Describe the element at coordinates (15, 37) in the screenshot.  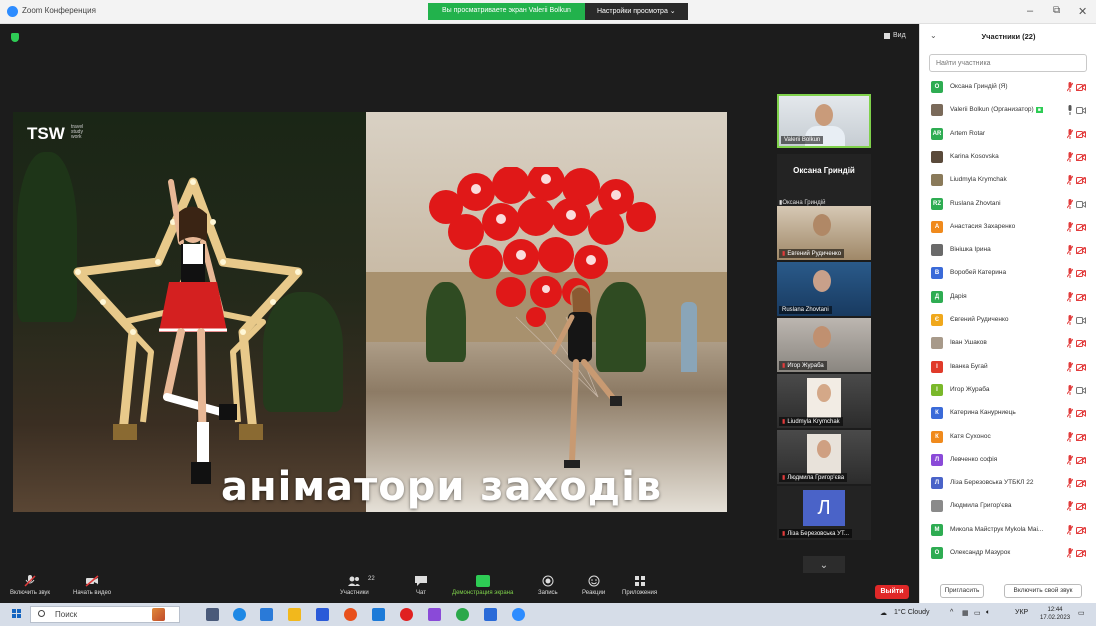
I see `encryption-shield-icon` at that location.